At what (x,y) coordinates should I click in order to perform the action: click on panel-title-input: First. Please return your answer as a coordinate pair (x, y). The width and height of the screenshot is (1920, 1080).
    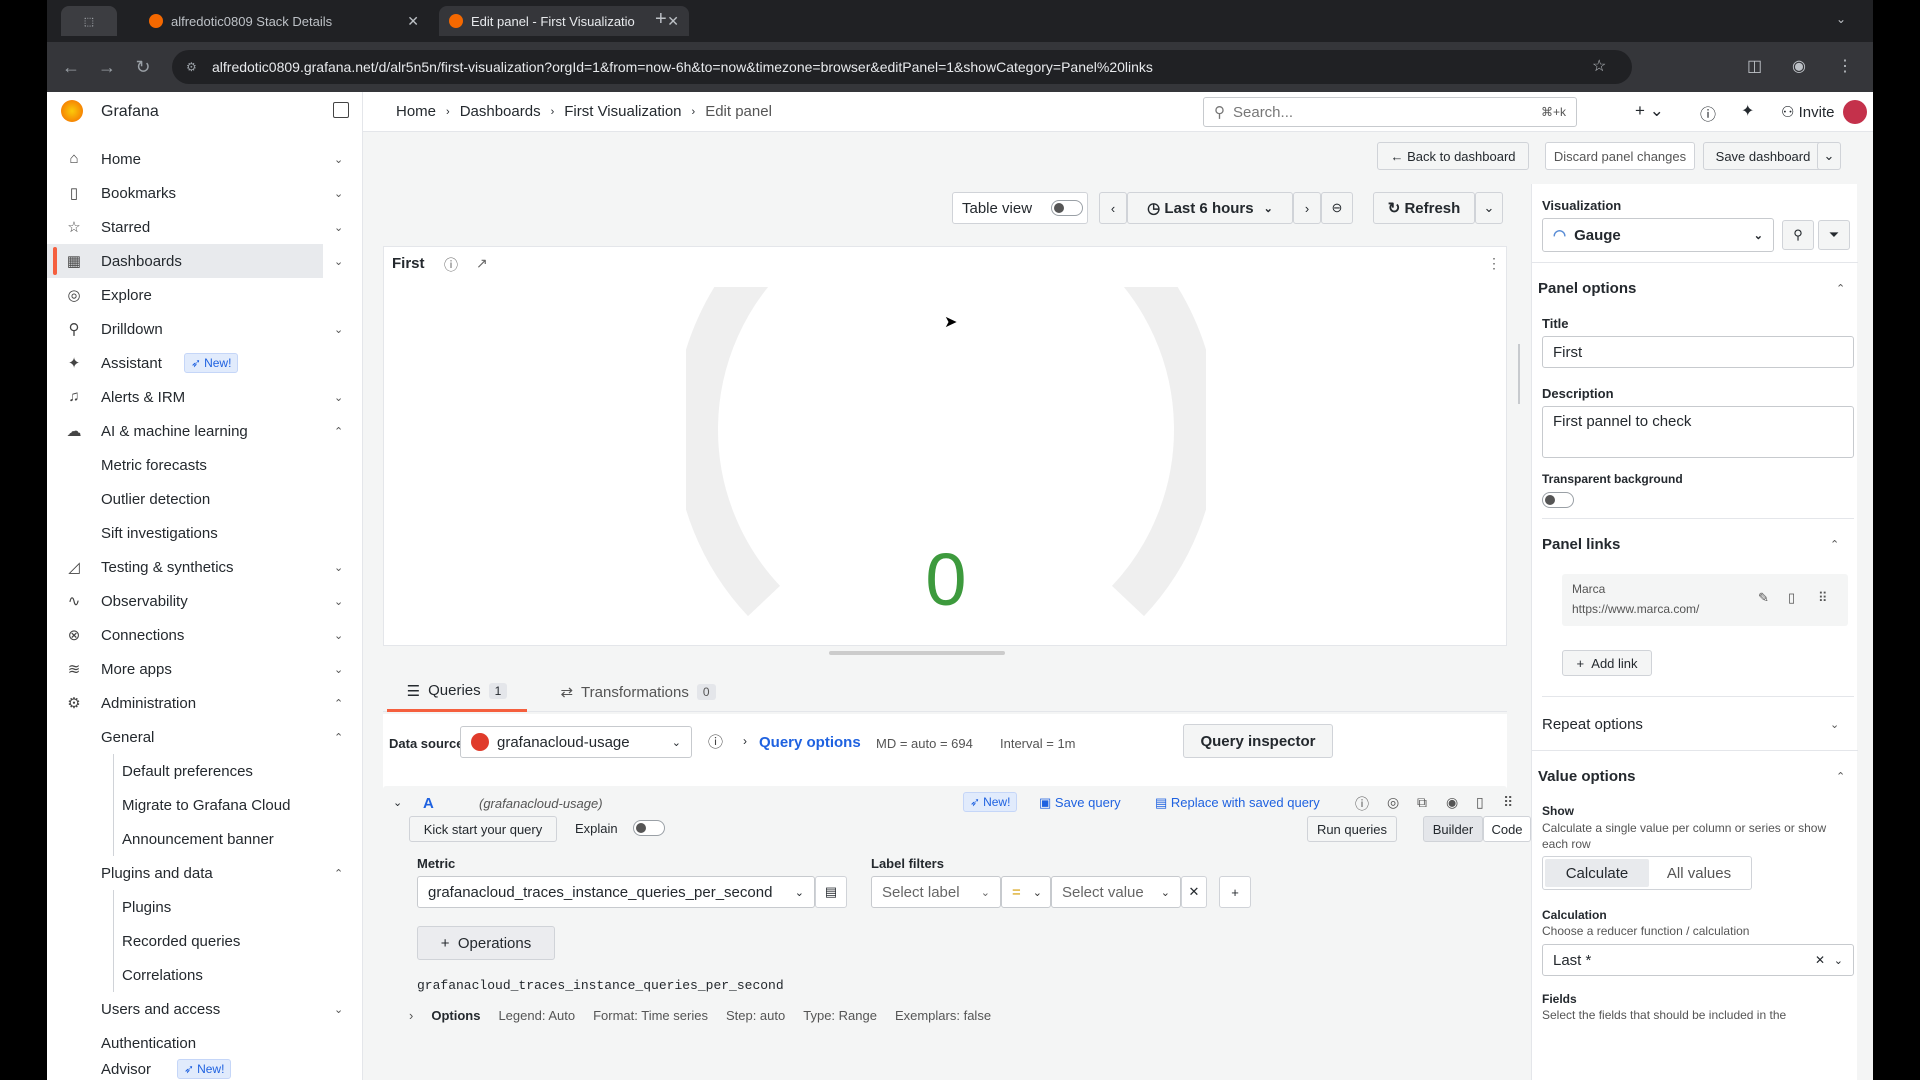
    Looking at the image, I should click on (1698, 352).